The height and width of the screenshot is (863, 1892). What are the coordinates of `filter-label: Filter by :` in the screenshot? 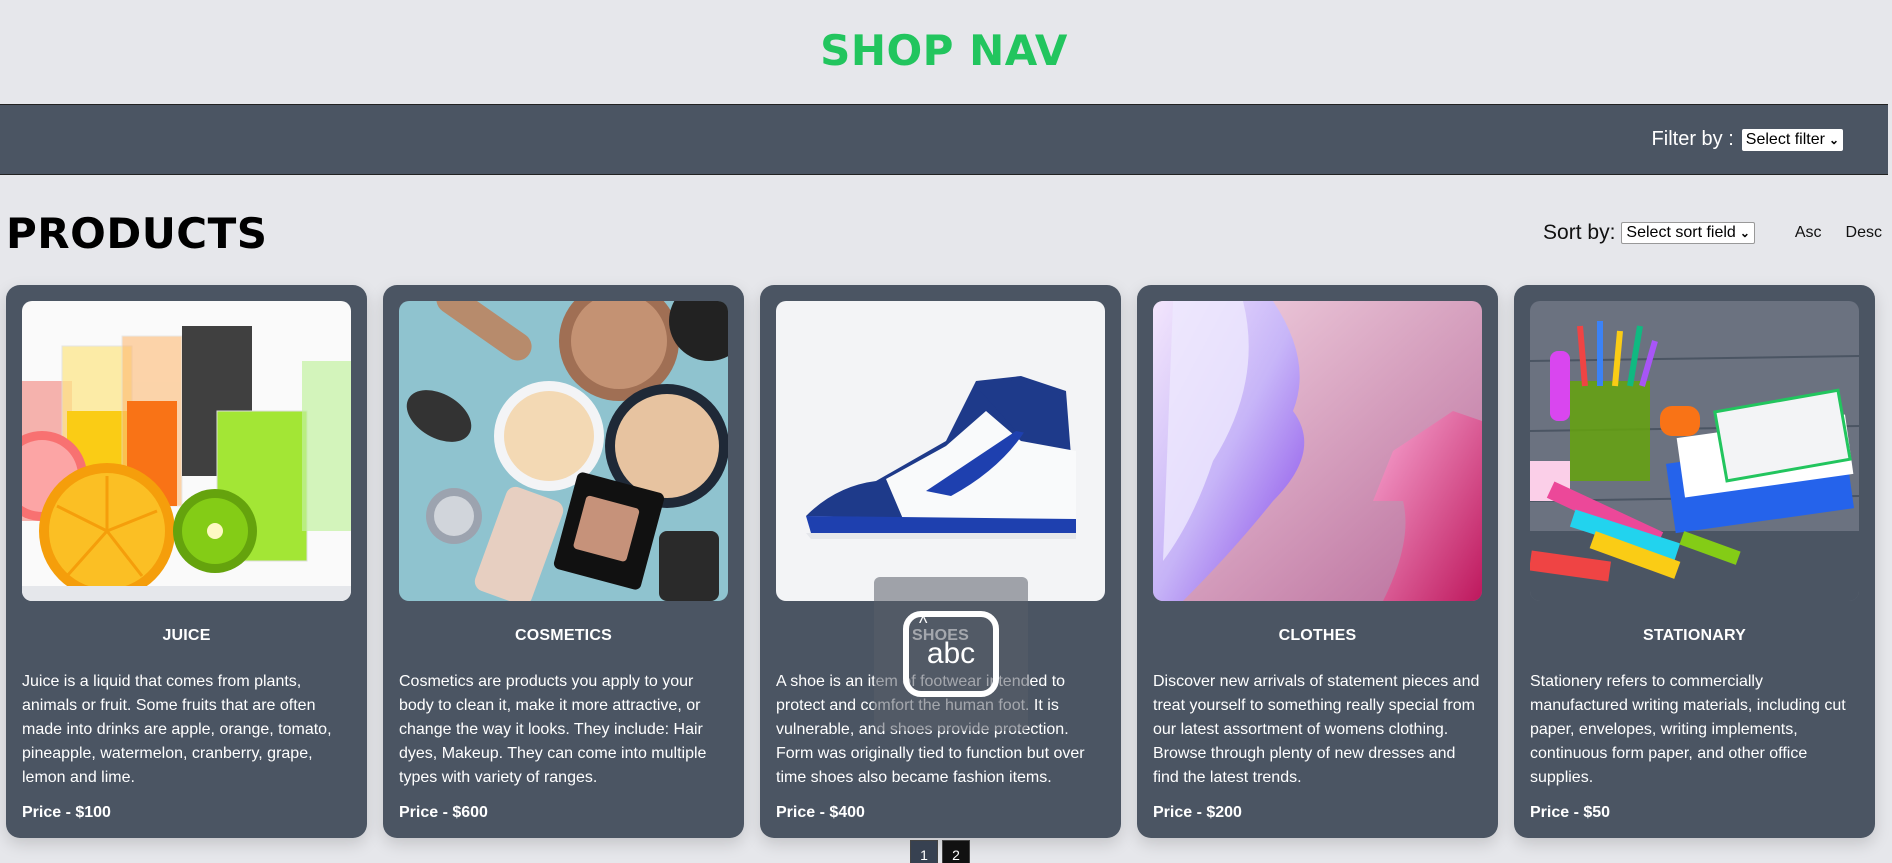 It's located at (1692, 139).